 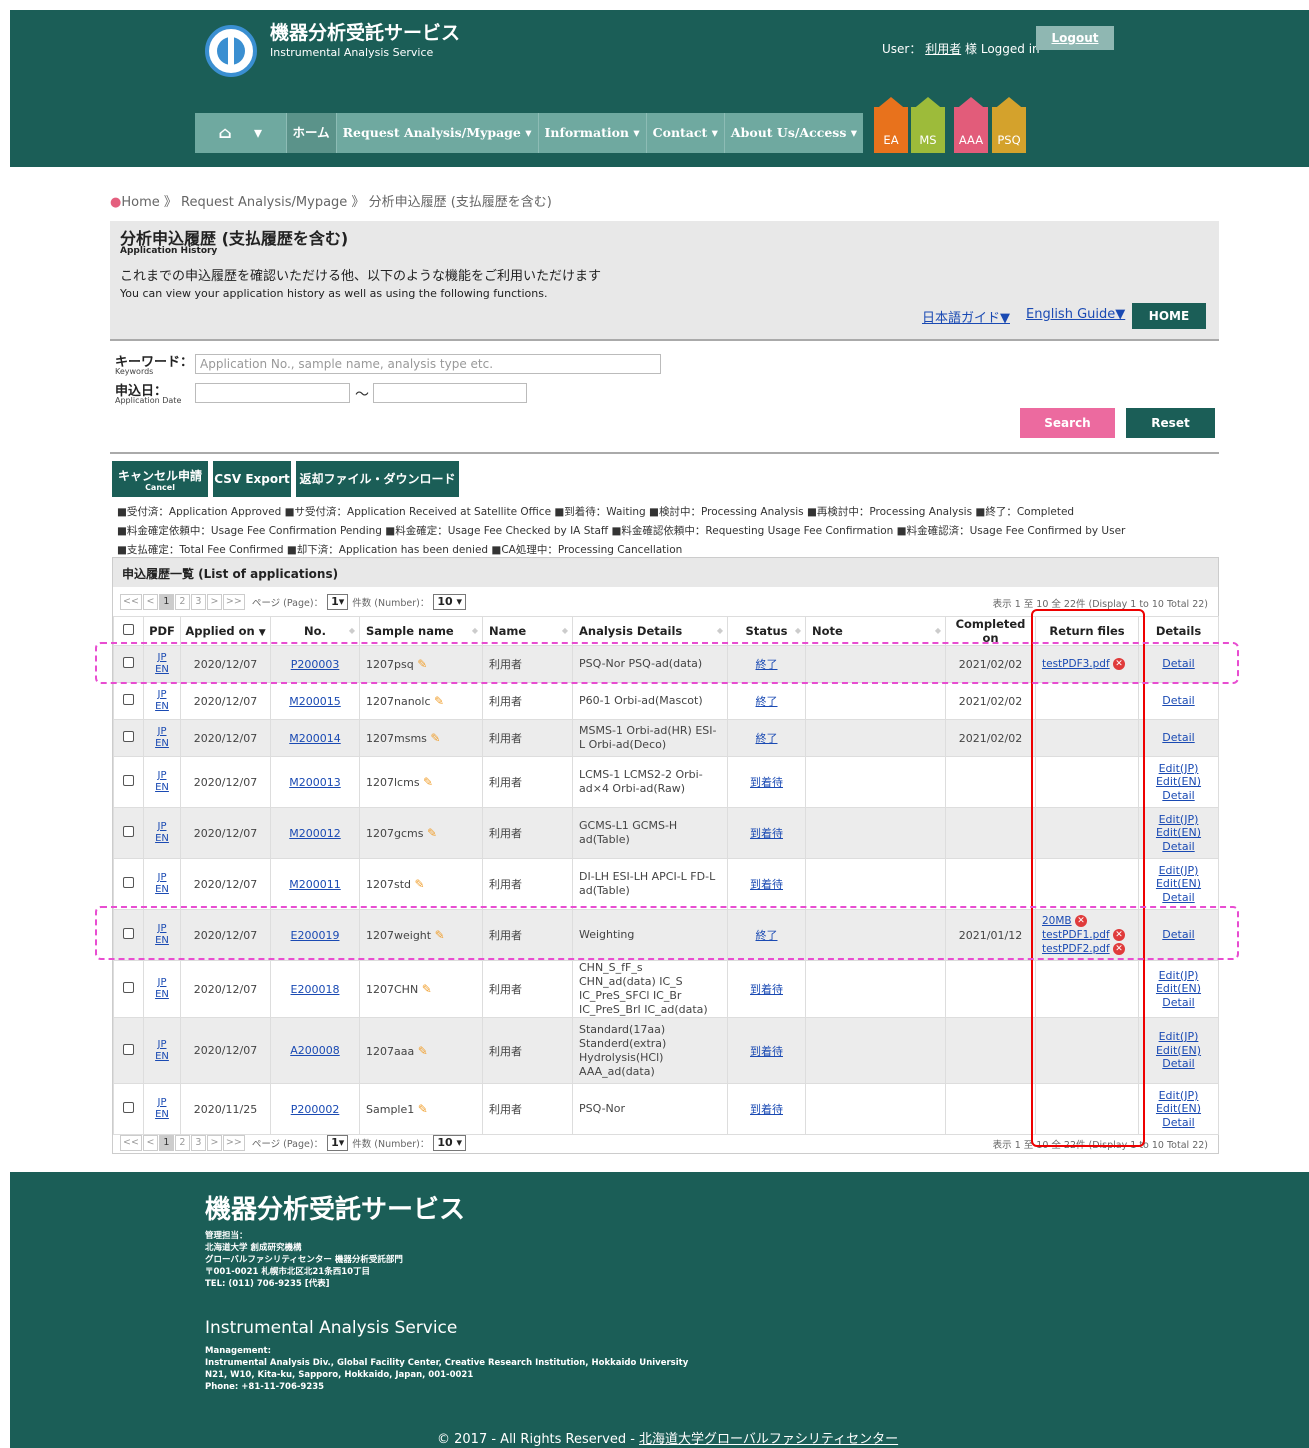 What do you see at coordinates (438, 133) in the screenshot?
I see `nav-item-request: Request Analysis/Mypage ▾` at bounding box center [438, 133].